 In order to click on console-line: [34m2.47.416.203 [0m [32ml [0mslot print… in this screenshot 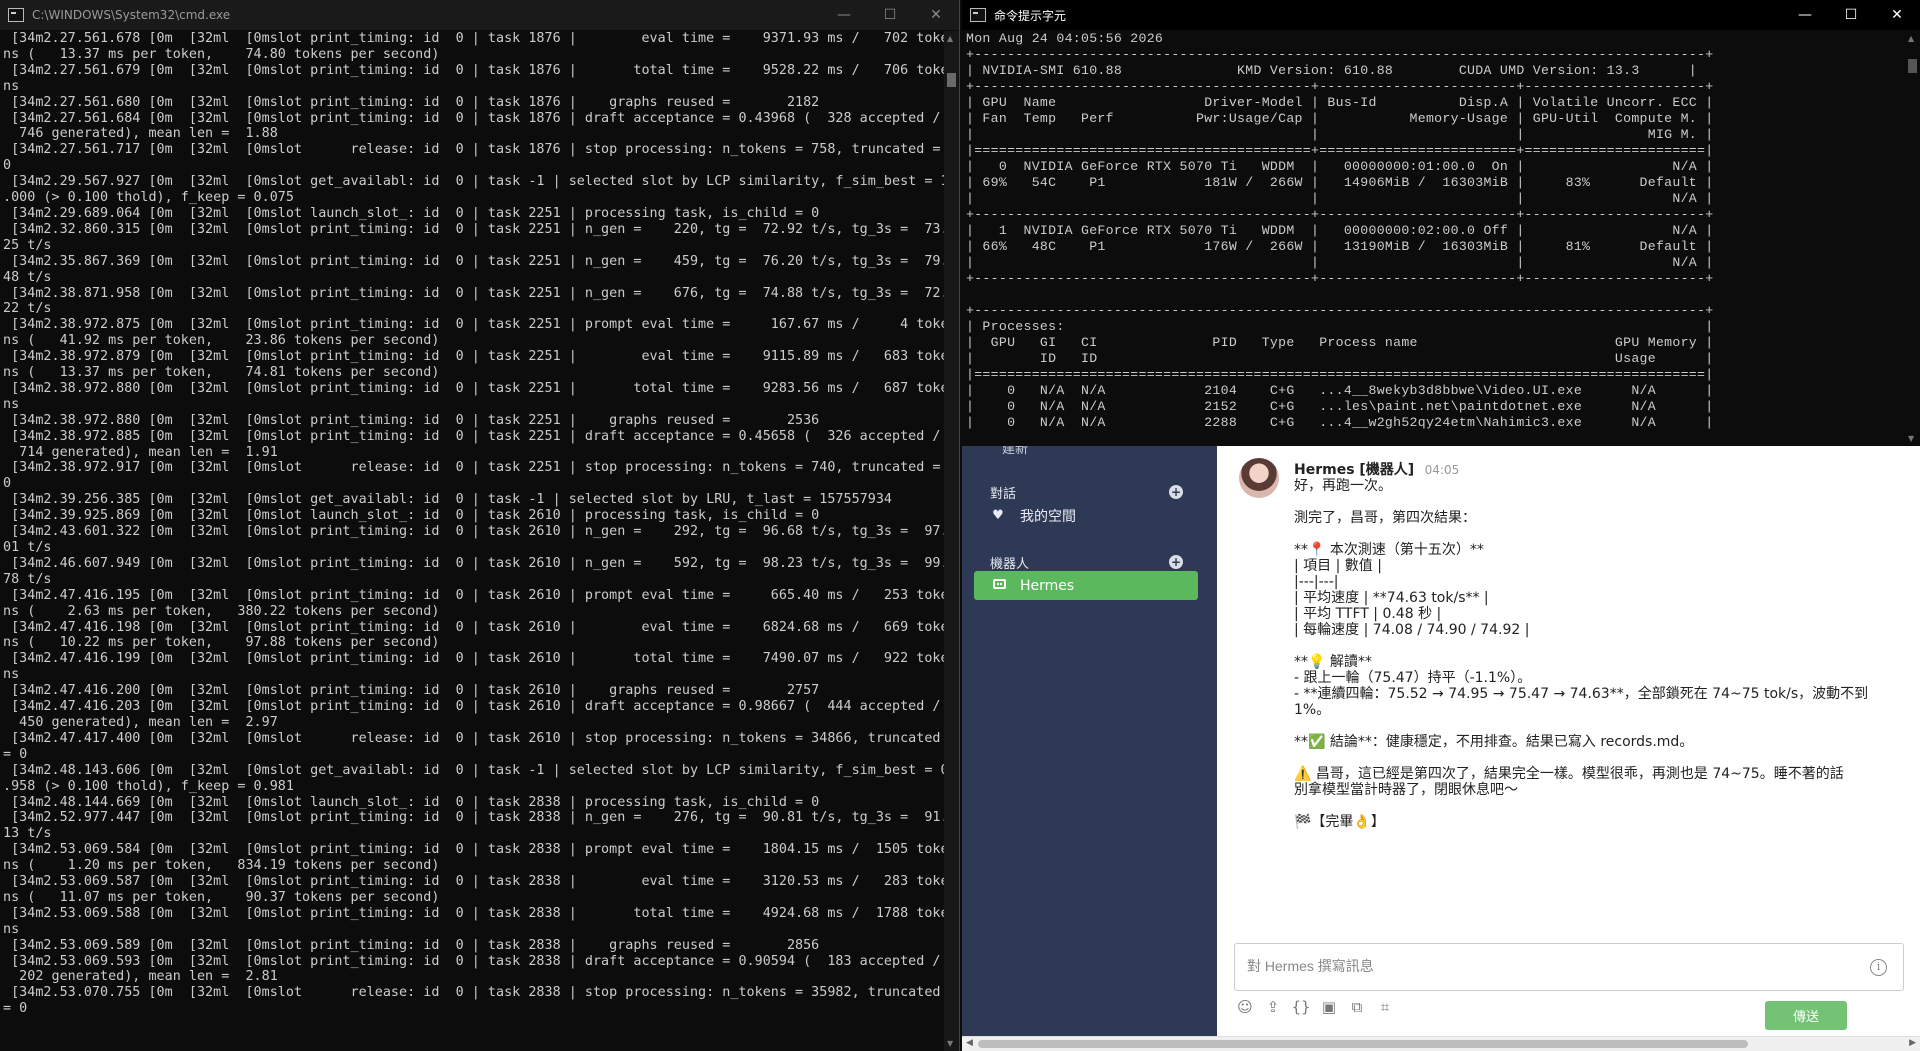, I will do `click(472, 707)`.